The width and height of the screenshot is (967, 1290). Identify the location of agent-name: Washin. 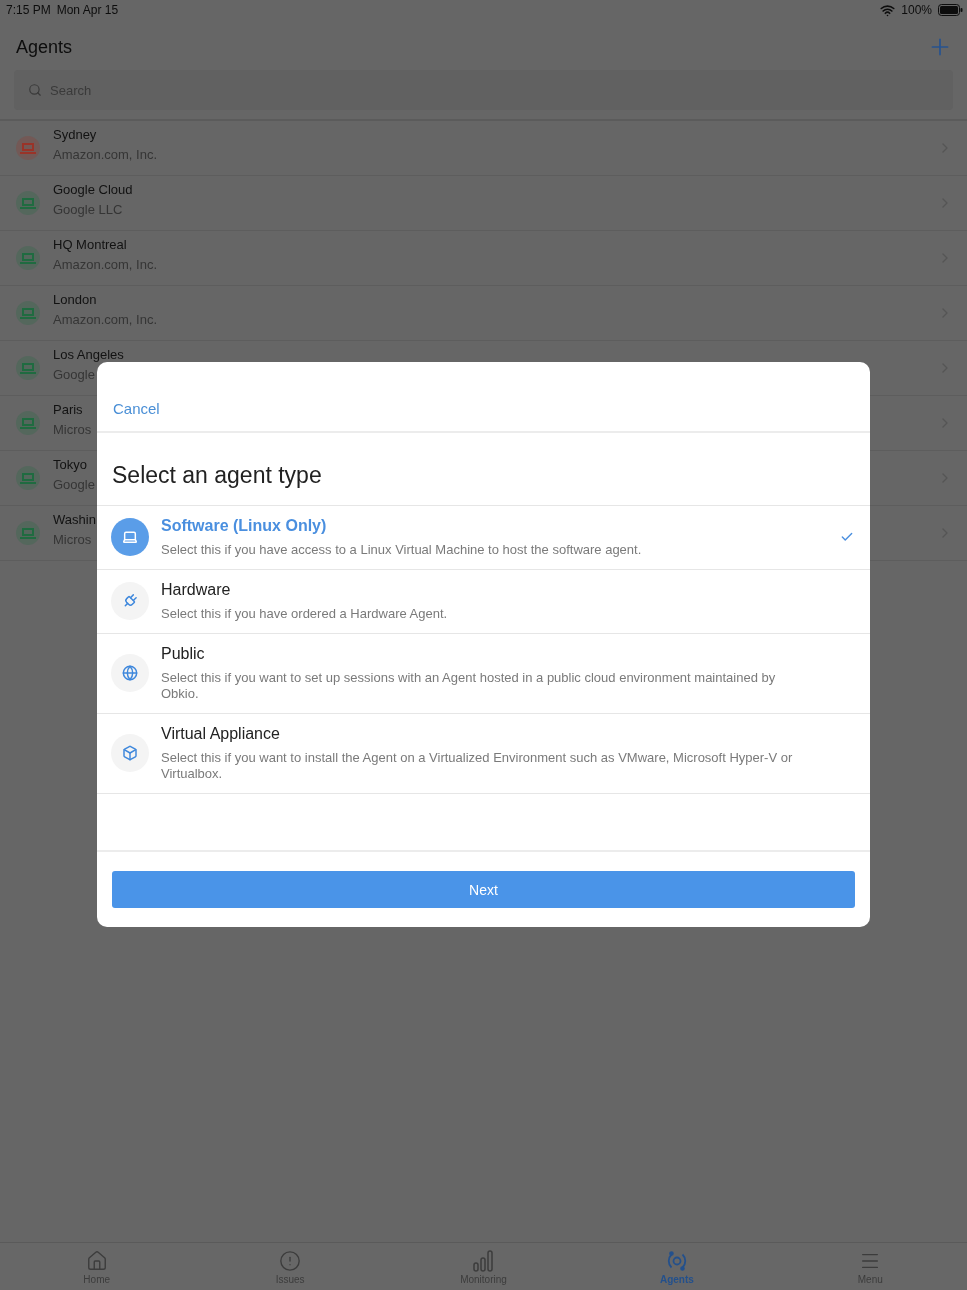
(74, 520).